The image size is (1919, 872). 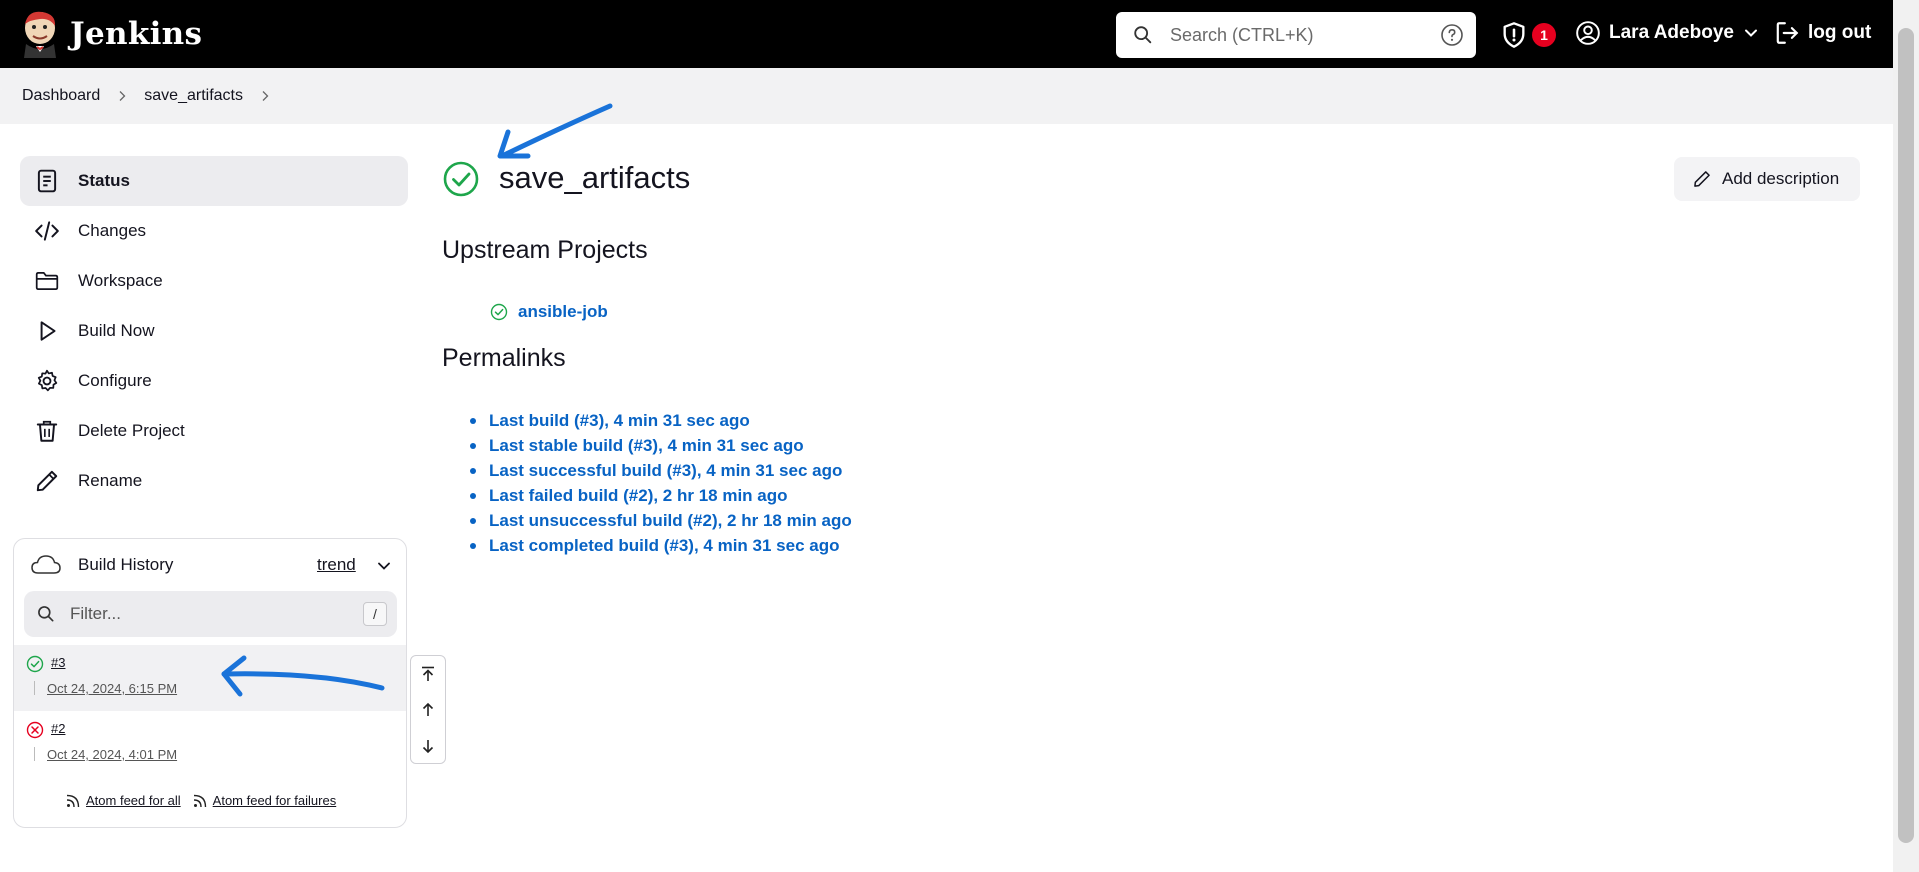 What do you see at coordinates (336, 565) in the screenshot?
I see `trend-link: trend` at bounding box center [336, 565].